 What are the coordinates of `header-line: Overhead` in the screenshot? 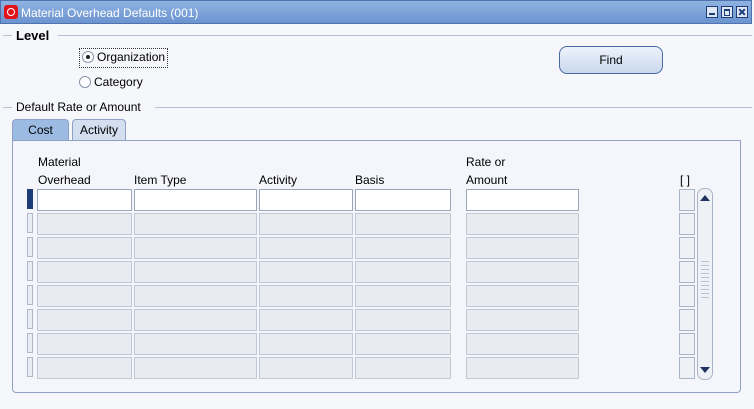 It's located at (64, 180).